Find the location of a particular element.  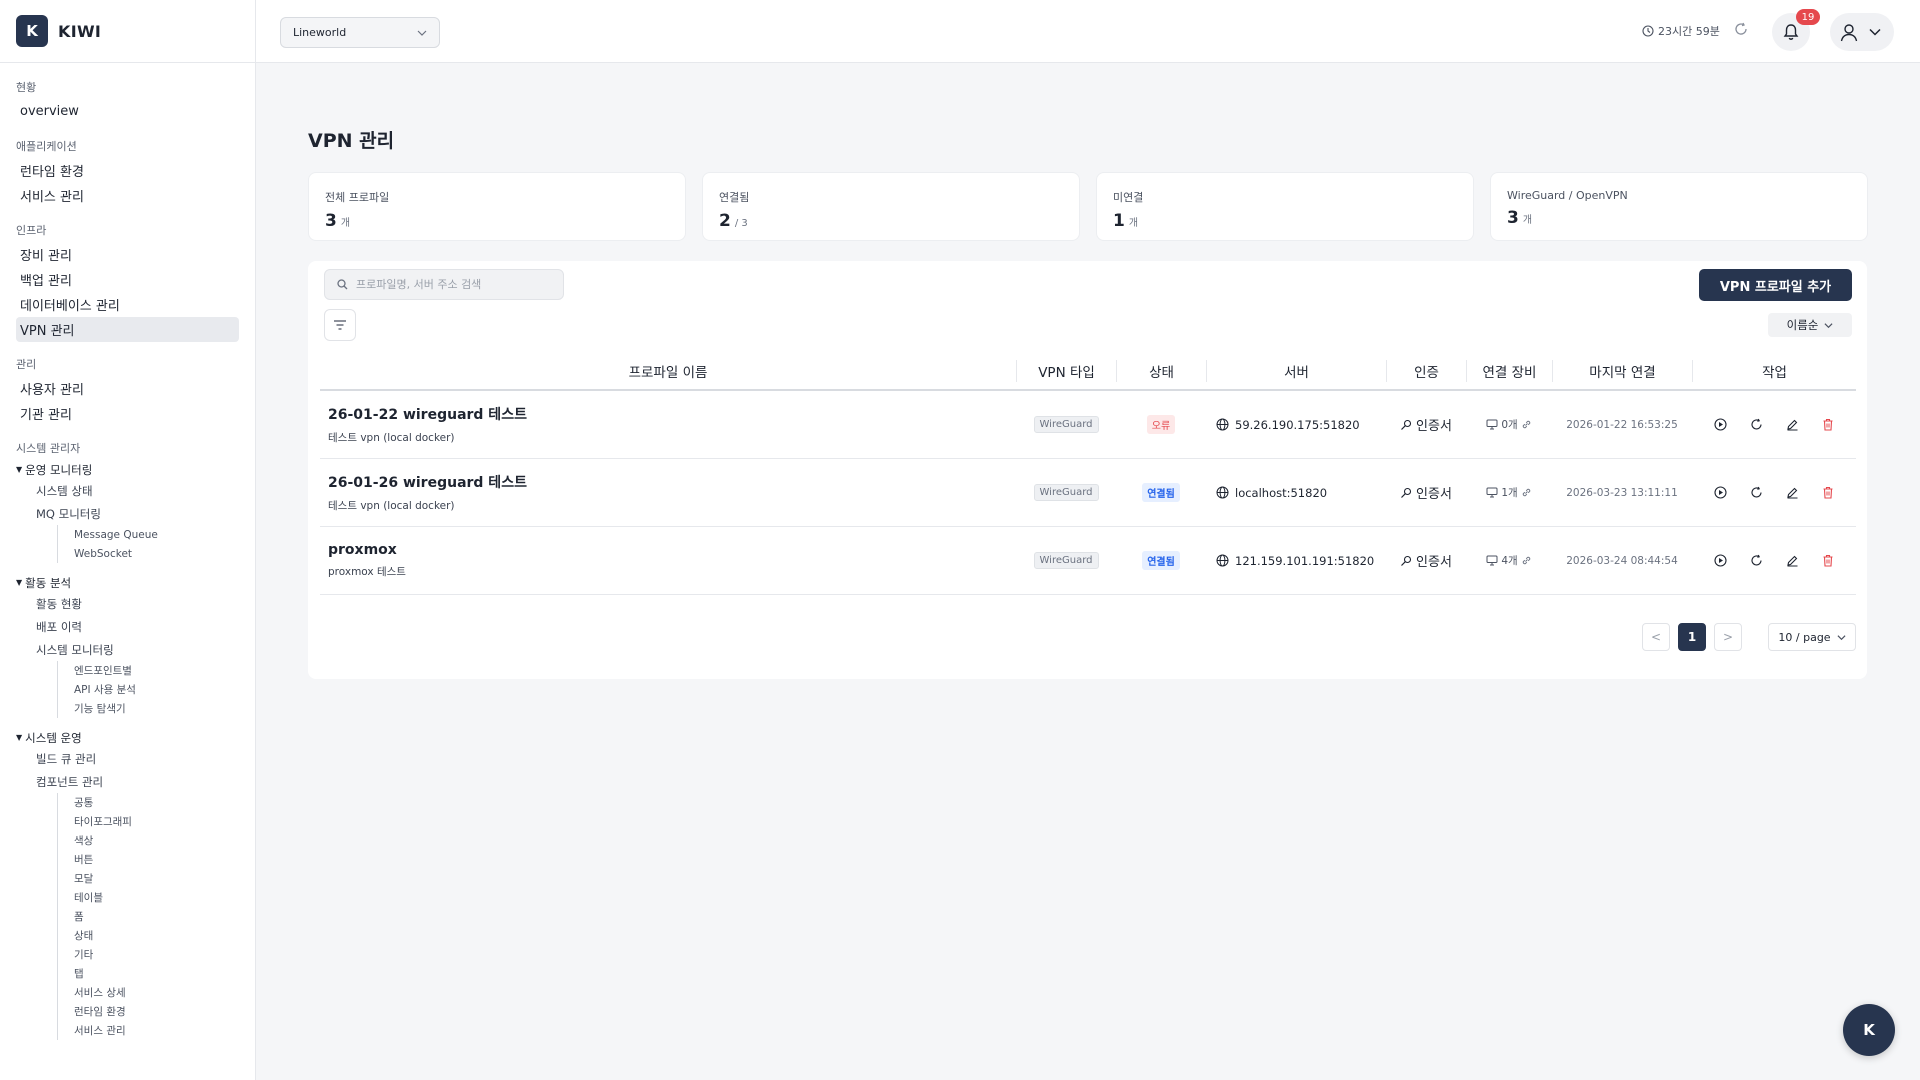

profile-name: 26-01-22 wireguard 테스트 is located at coordinates (427, 414).